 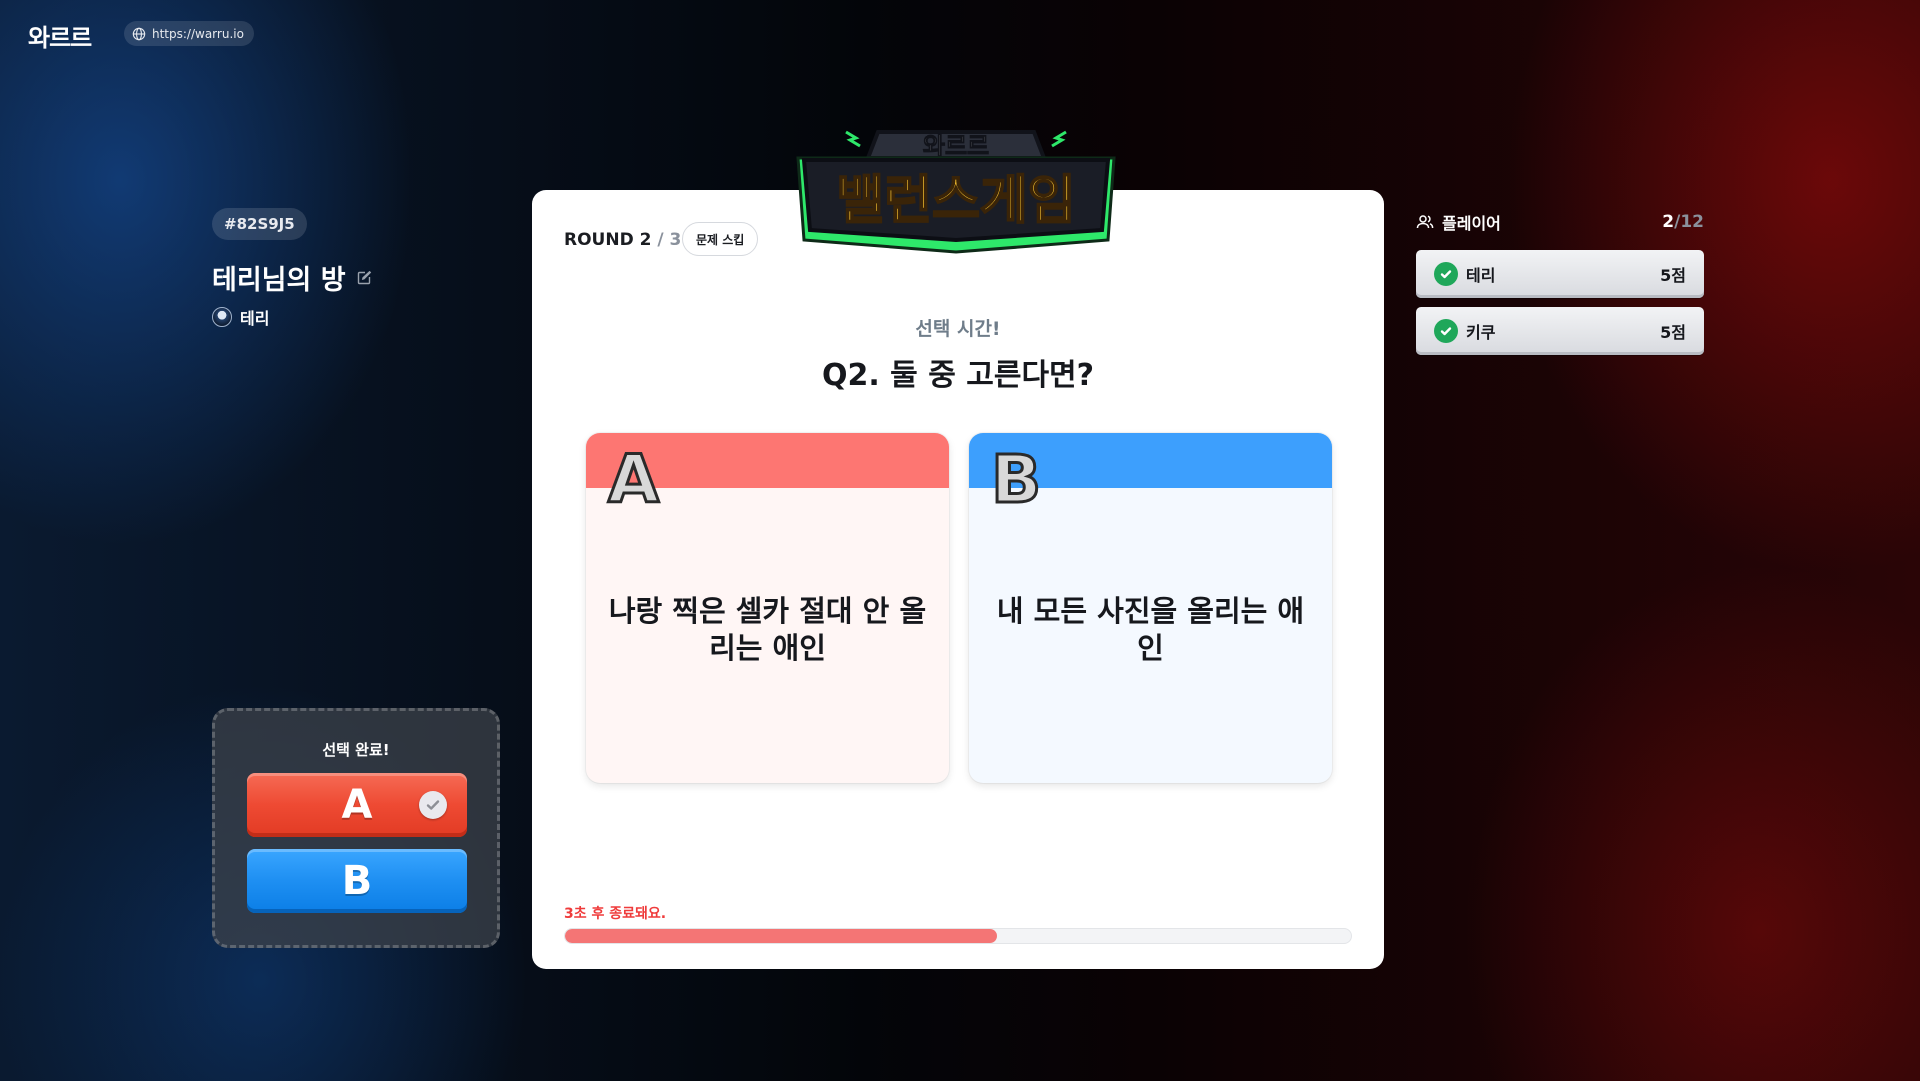 What do you see at coordinates (1689, 222) in the screenshot?
I see `players-max: /12` at bounding box center [1689, 222].